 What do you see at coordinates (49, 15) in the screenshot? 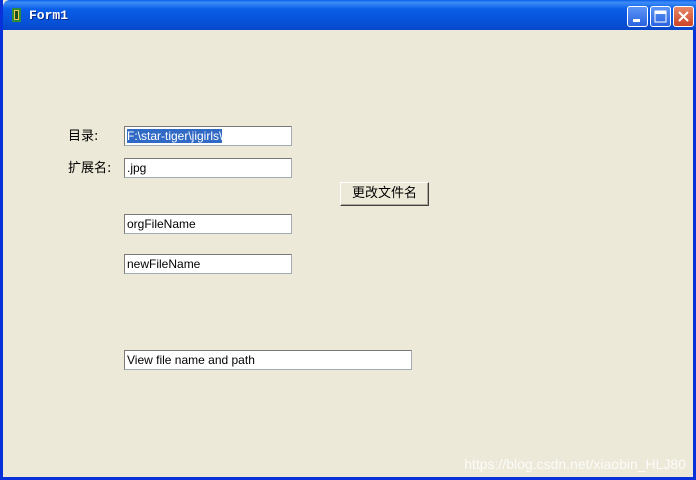
I see `window-title: Form1` at bounding box center [49, 15].